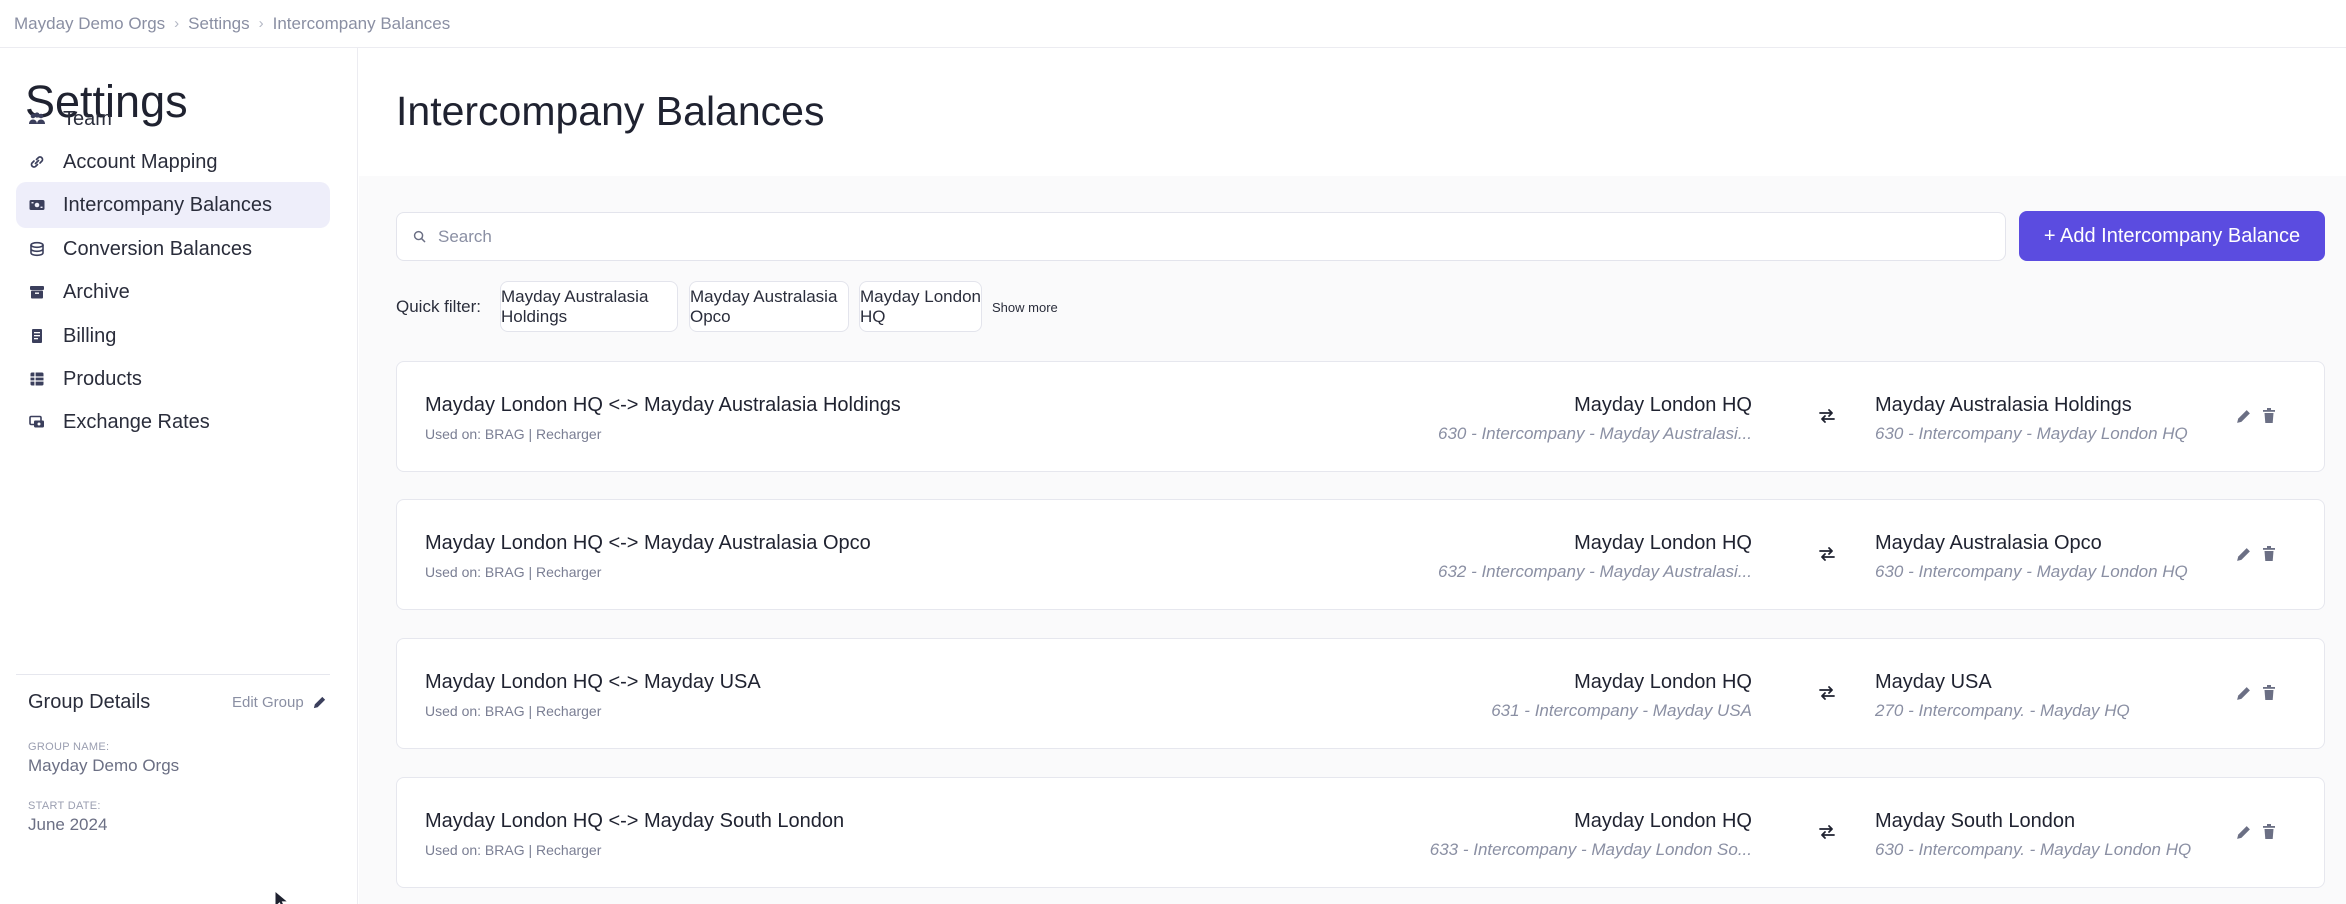 The image size is (2346, 904). What do you see at coordinates (157, 248) in the screenshot?
I see `sidebar-item-label: Conversion Balances` at bounding box center [157, 248].